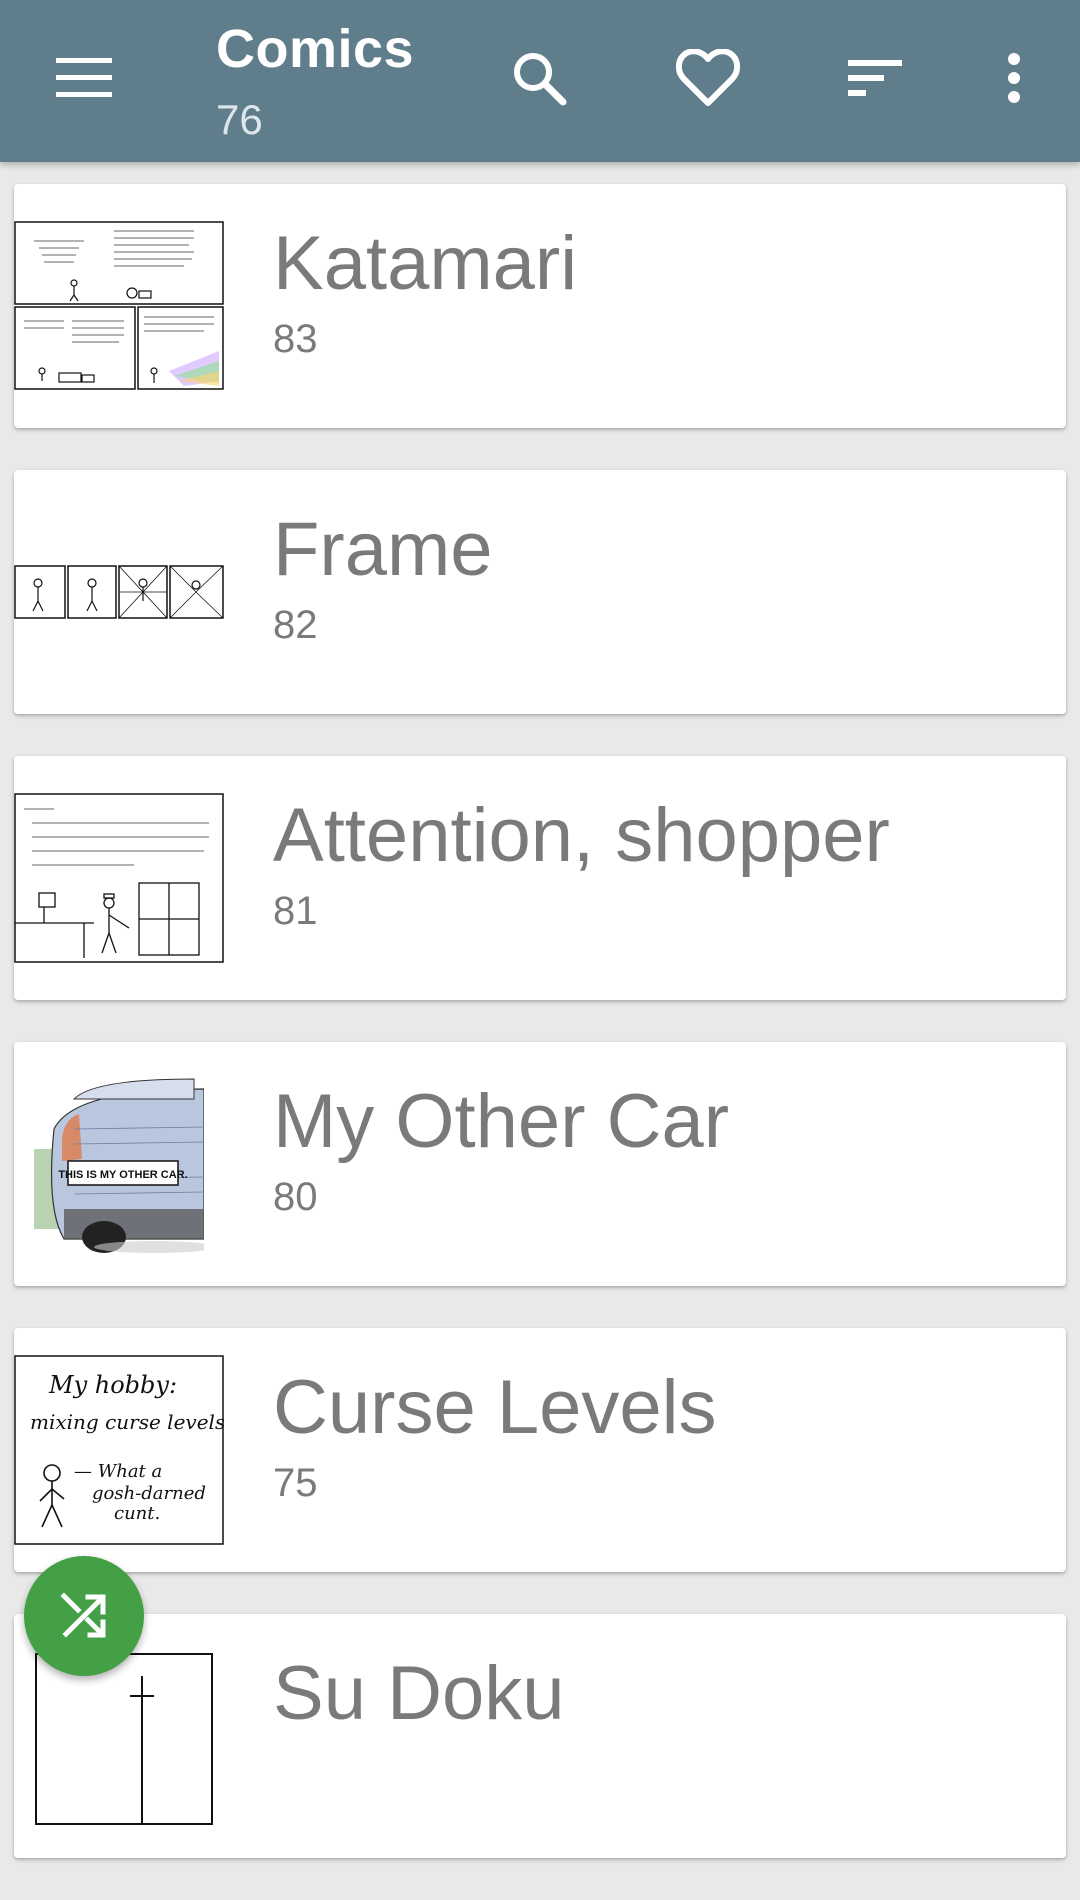  What do you see at coordinates (149, 1493) in the screenshot?
I see `curse-text-4: gosh-darned` at bounding box center [149, 1493].